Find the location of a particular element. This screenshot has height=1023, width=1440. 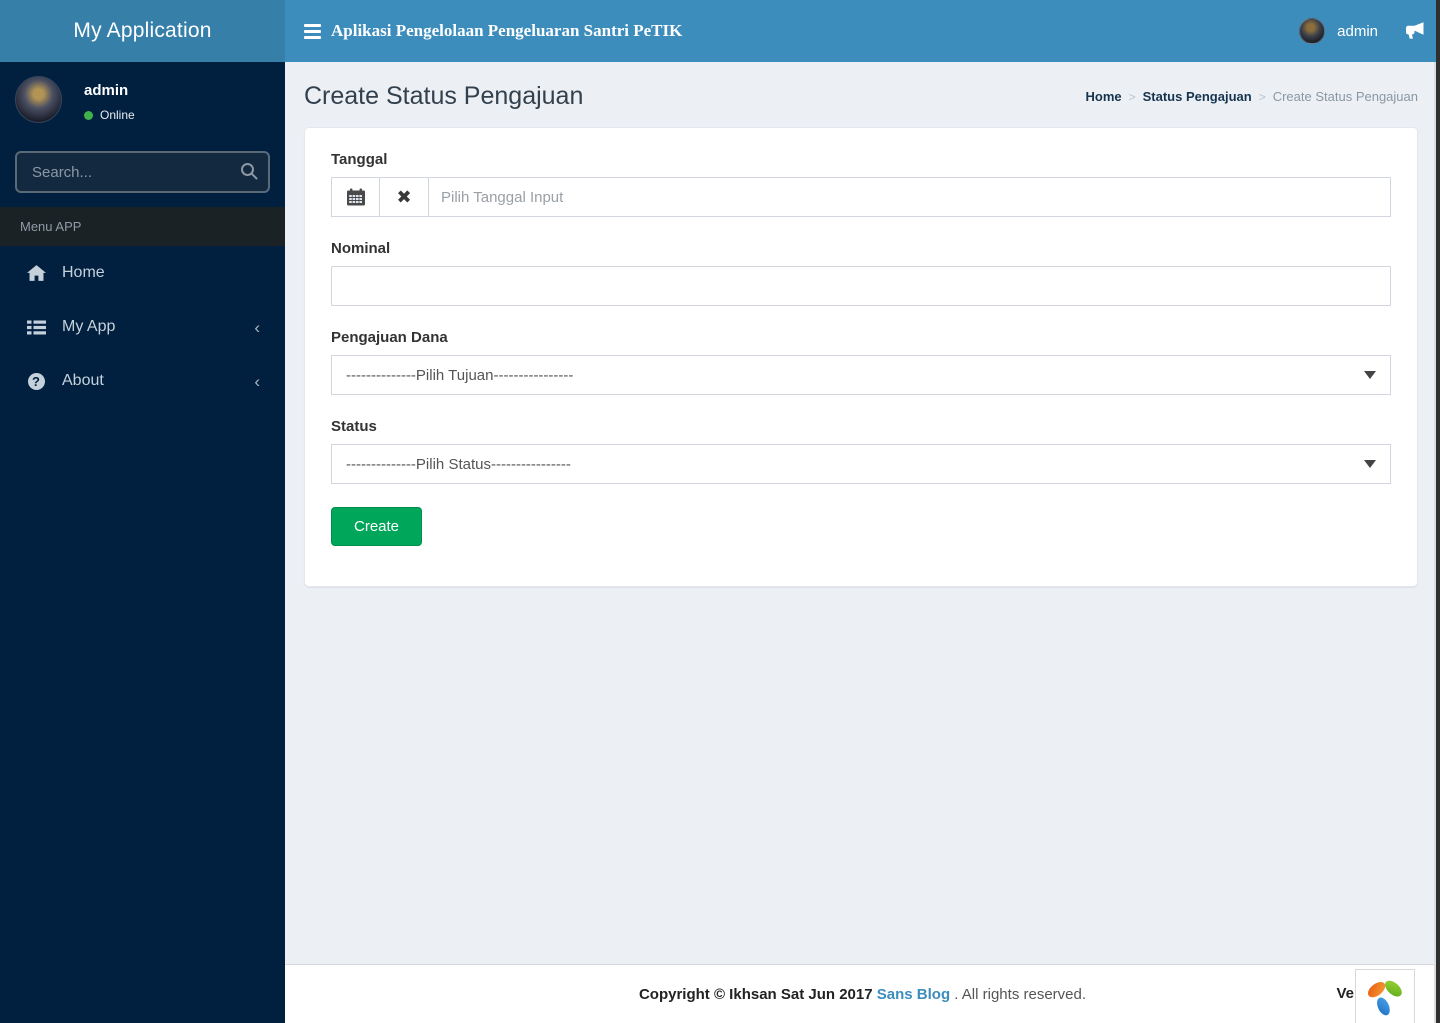

sidebar-item-label: My App is located at coordinates (89, 326).